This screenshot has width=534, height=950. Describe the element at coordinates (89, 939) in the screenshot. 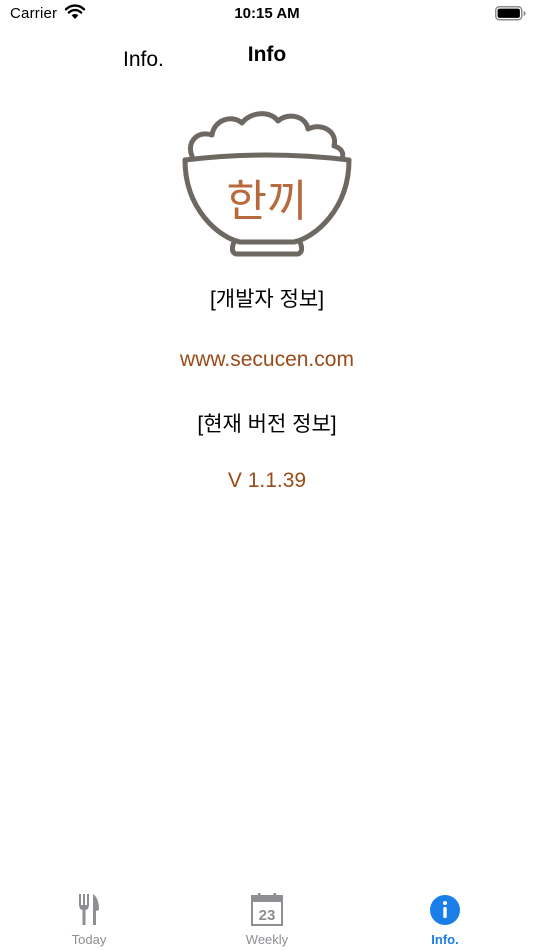

I see `tab-label-today: Today` at that location.